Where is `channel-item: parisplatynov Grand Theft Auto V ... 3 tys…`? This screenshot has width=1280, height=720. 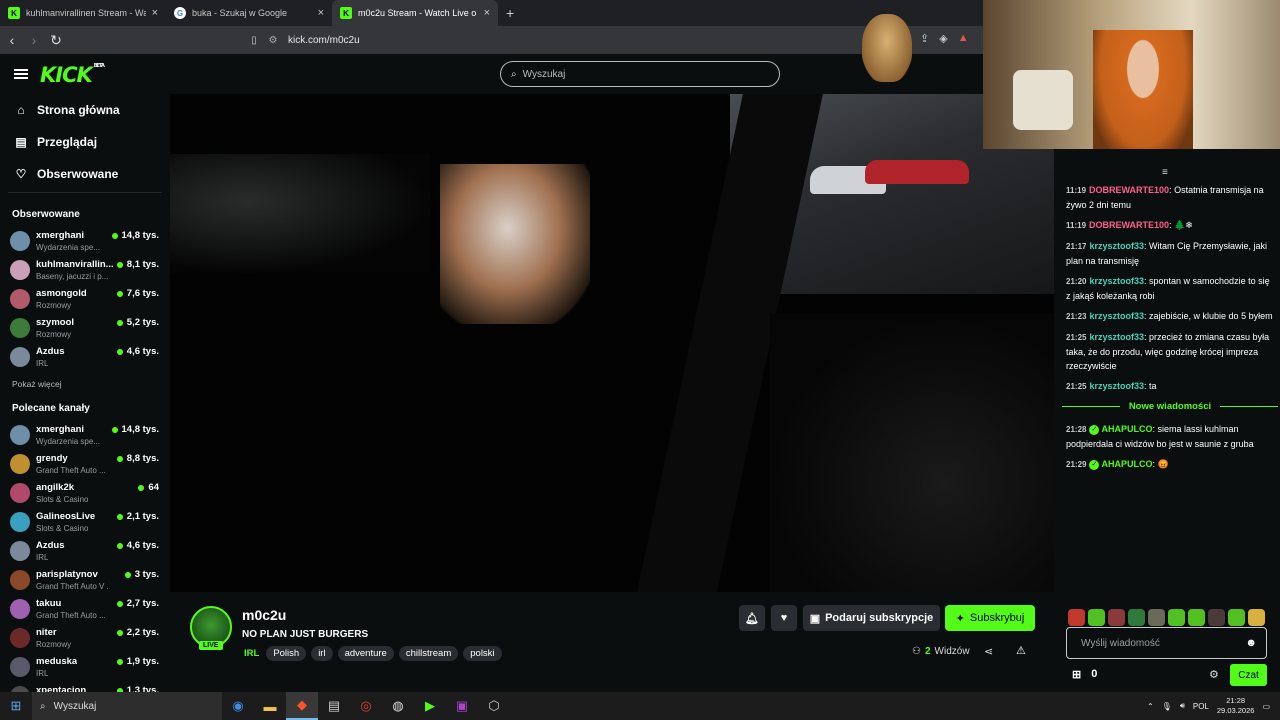
channel-item: parisplatynov Grand Theft Auto V ... 3 tys… is located at coordinates (85, 579).